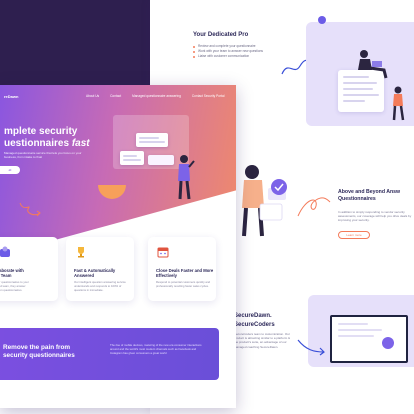 This screenshot has height=414, width=414. What do you see at coordinates (254, 320) in the screenshot?
I see `section3-title: SecureDawn. SecureCoders` at bounding box center [254, 320].